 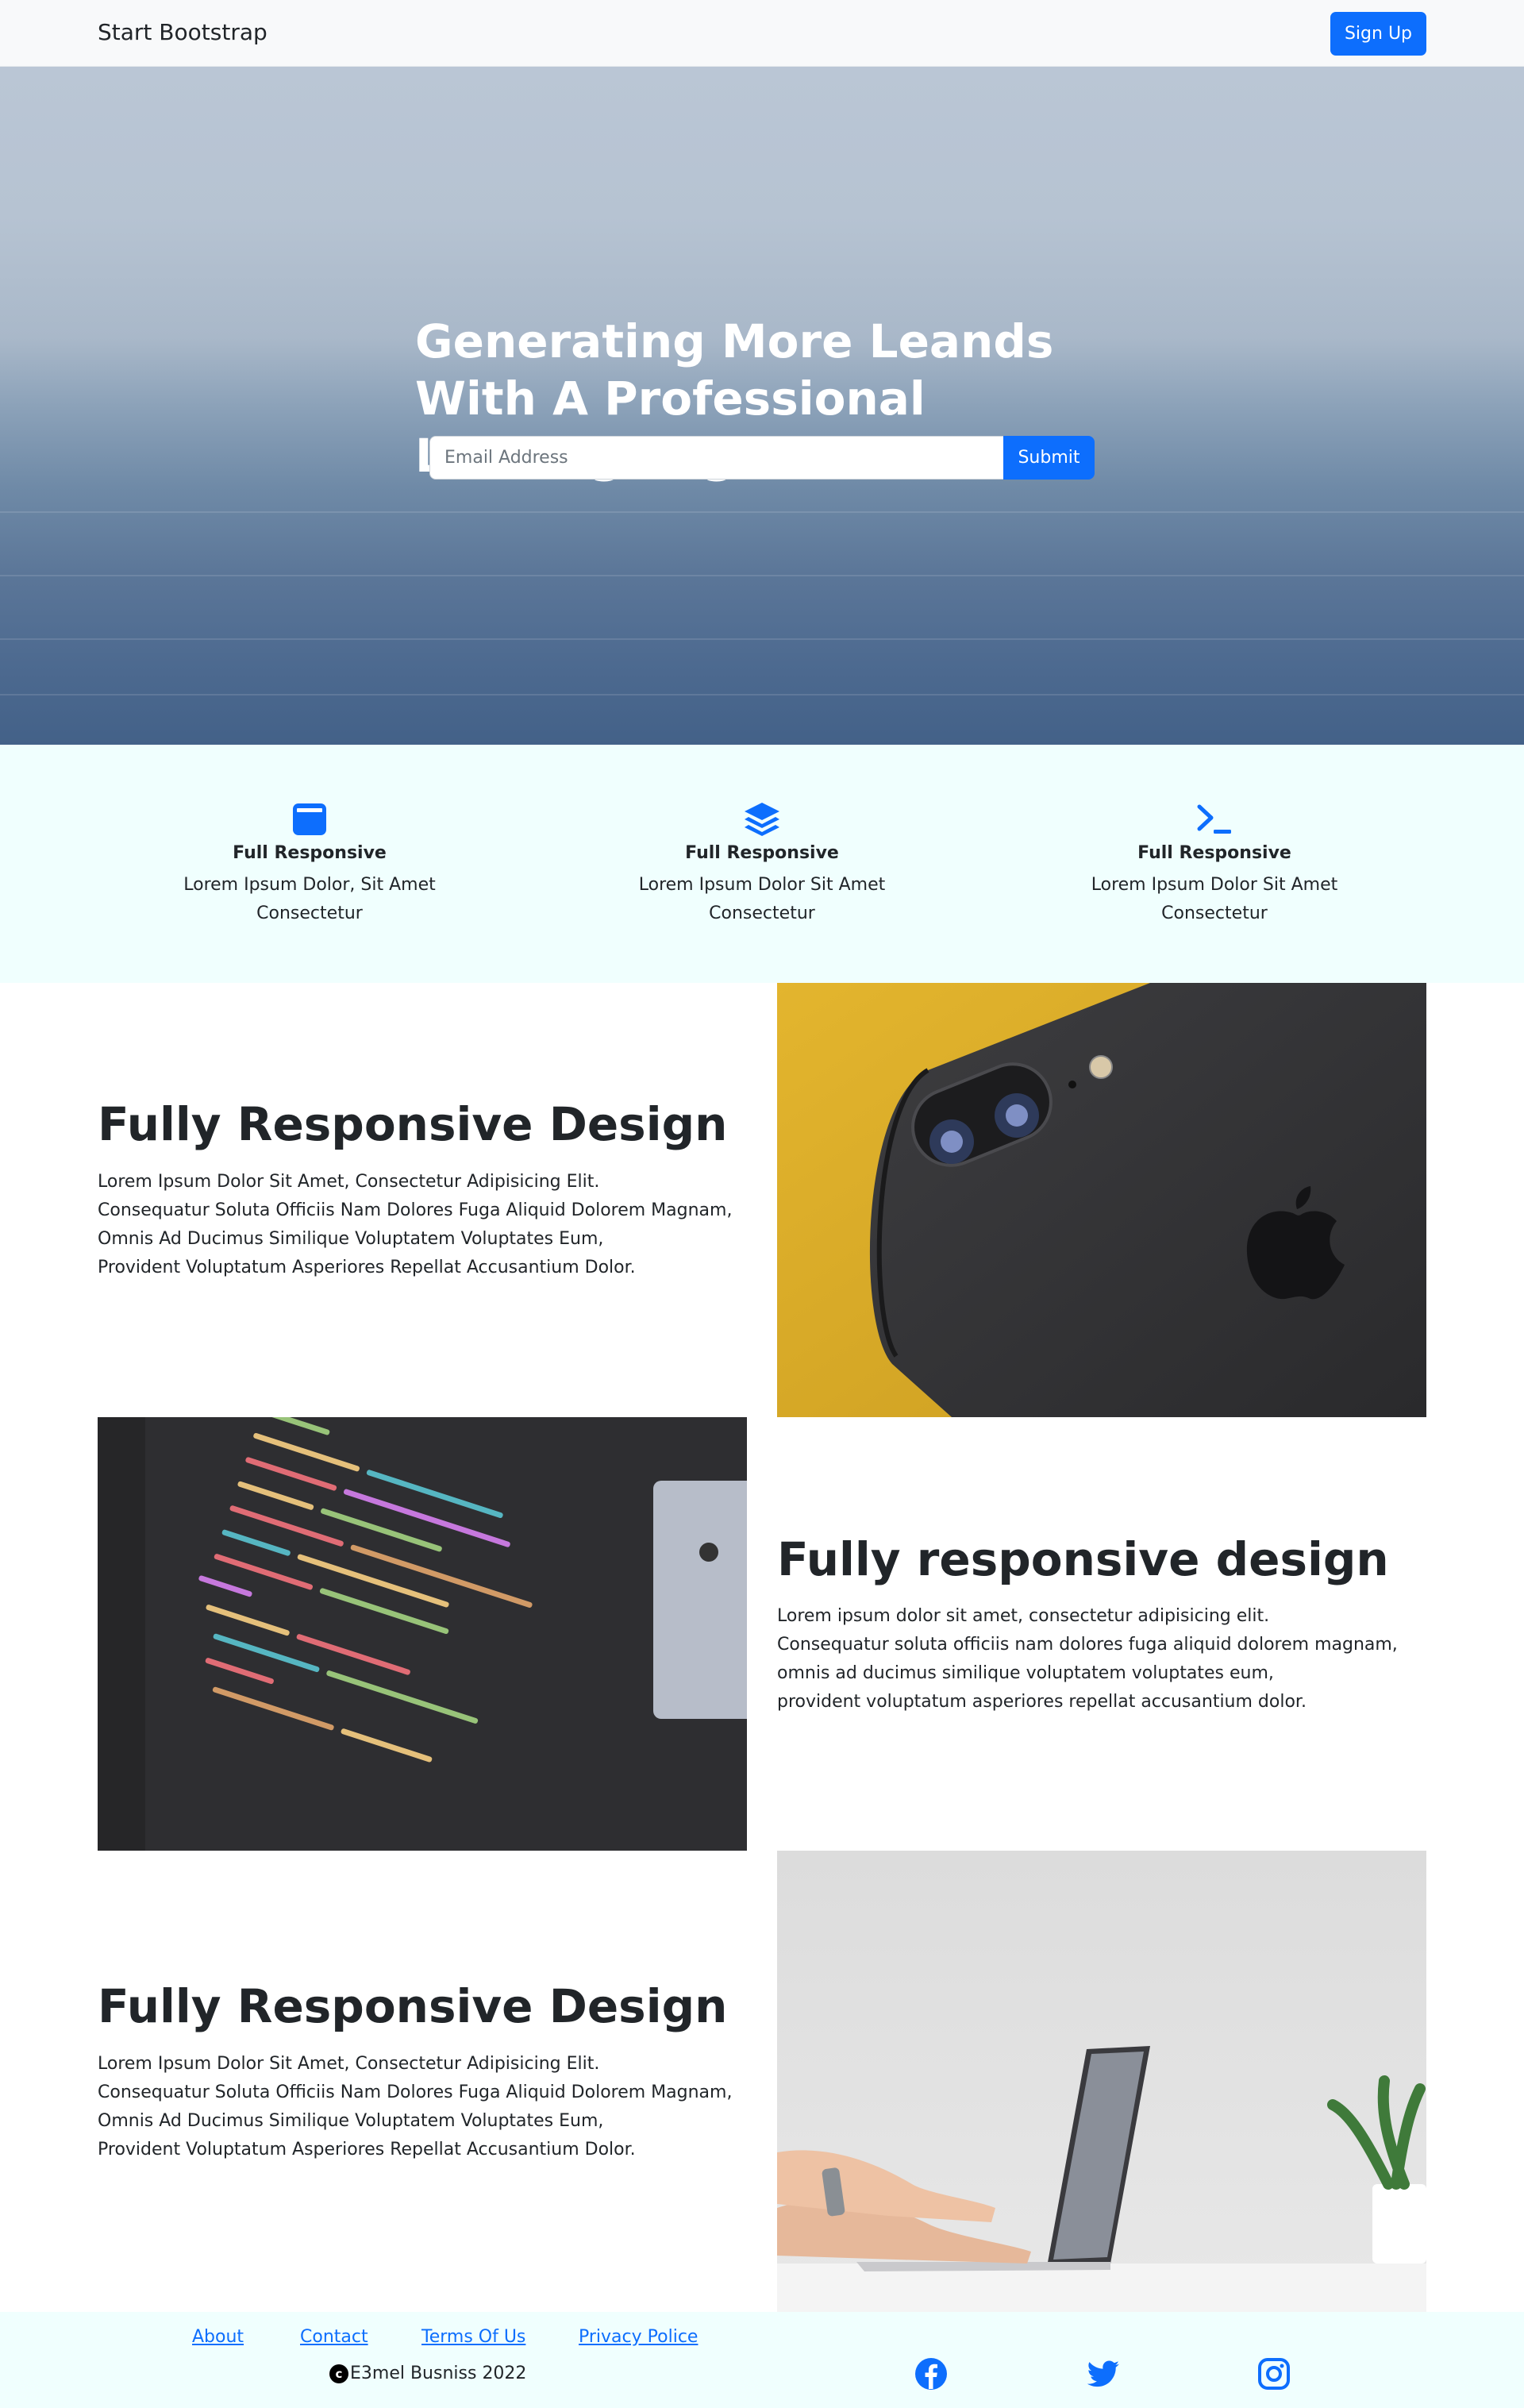 What do you see at coordinates (638, 2337) in the screenshot?
I see `footer-link-privacy: Privacy Police` at bounding box center [638, 2337].